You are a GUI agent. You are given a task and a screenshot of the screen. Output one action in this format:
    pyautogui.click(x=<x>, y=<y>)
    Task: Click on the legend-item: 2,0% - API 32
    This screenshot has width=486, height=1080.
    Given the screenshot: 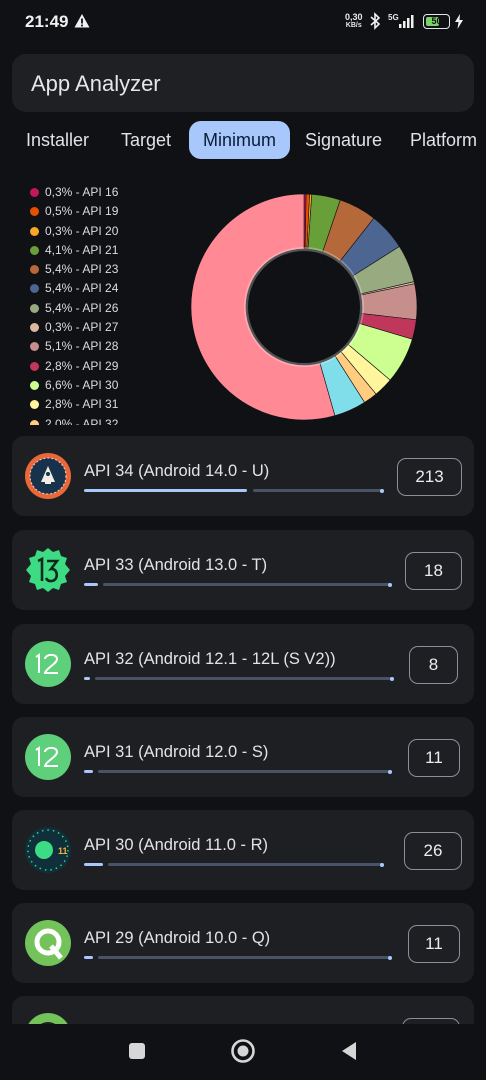 What is the action you would take?
    pyautogui.click(x=103, y=420)
    